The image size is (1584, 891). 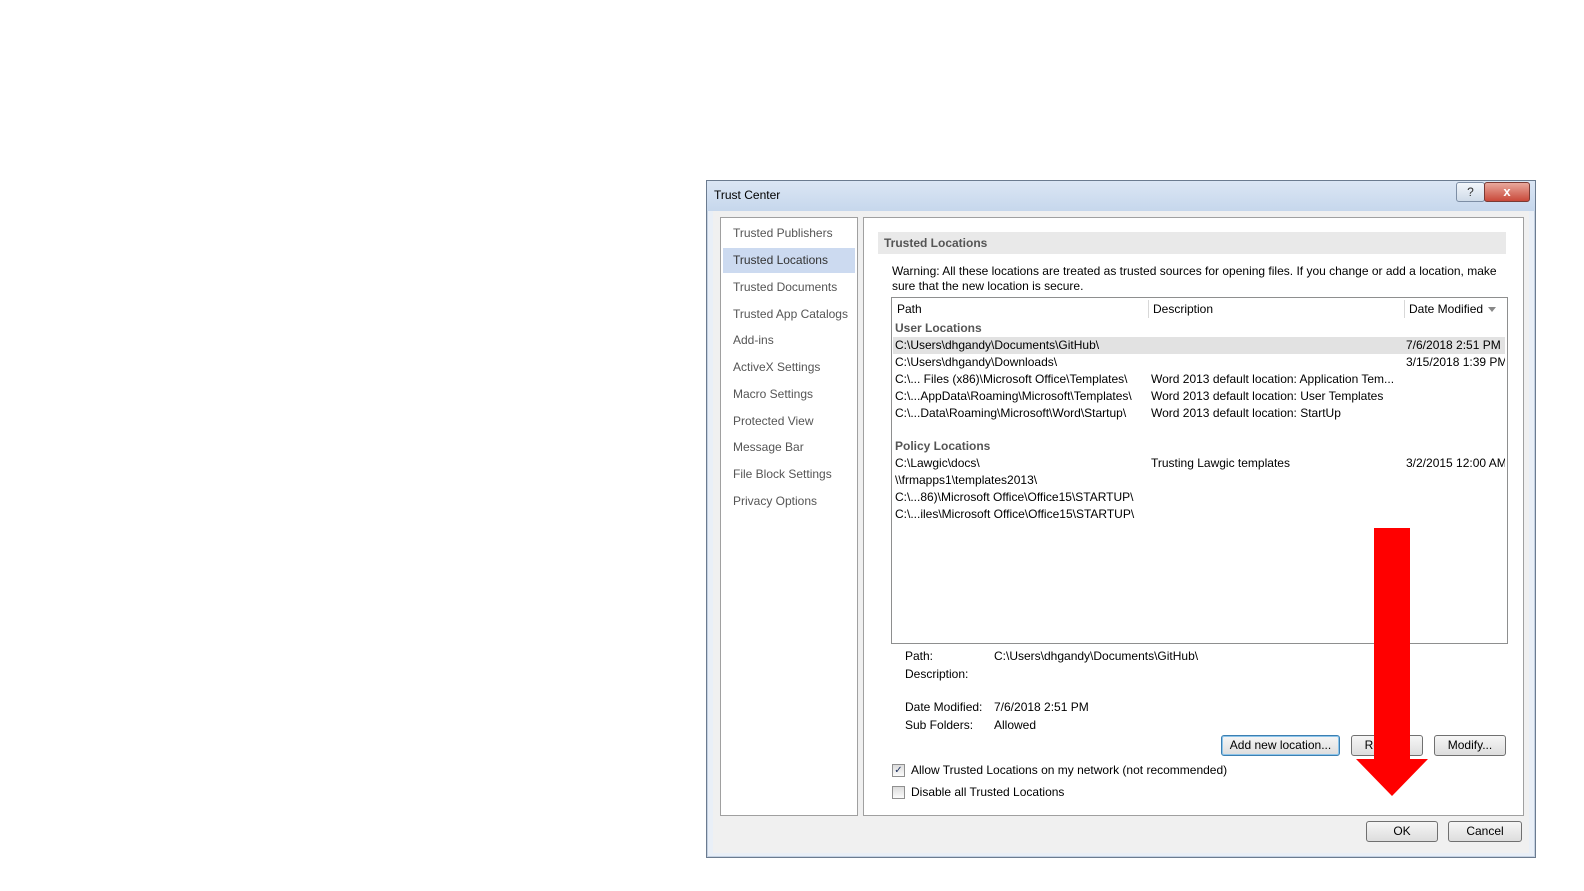 I want to click on cancel-button: Cancel, so click(x=1485, y=831).